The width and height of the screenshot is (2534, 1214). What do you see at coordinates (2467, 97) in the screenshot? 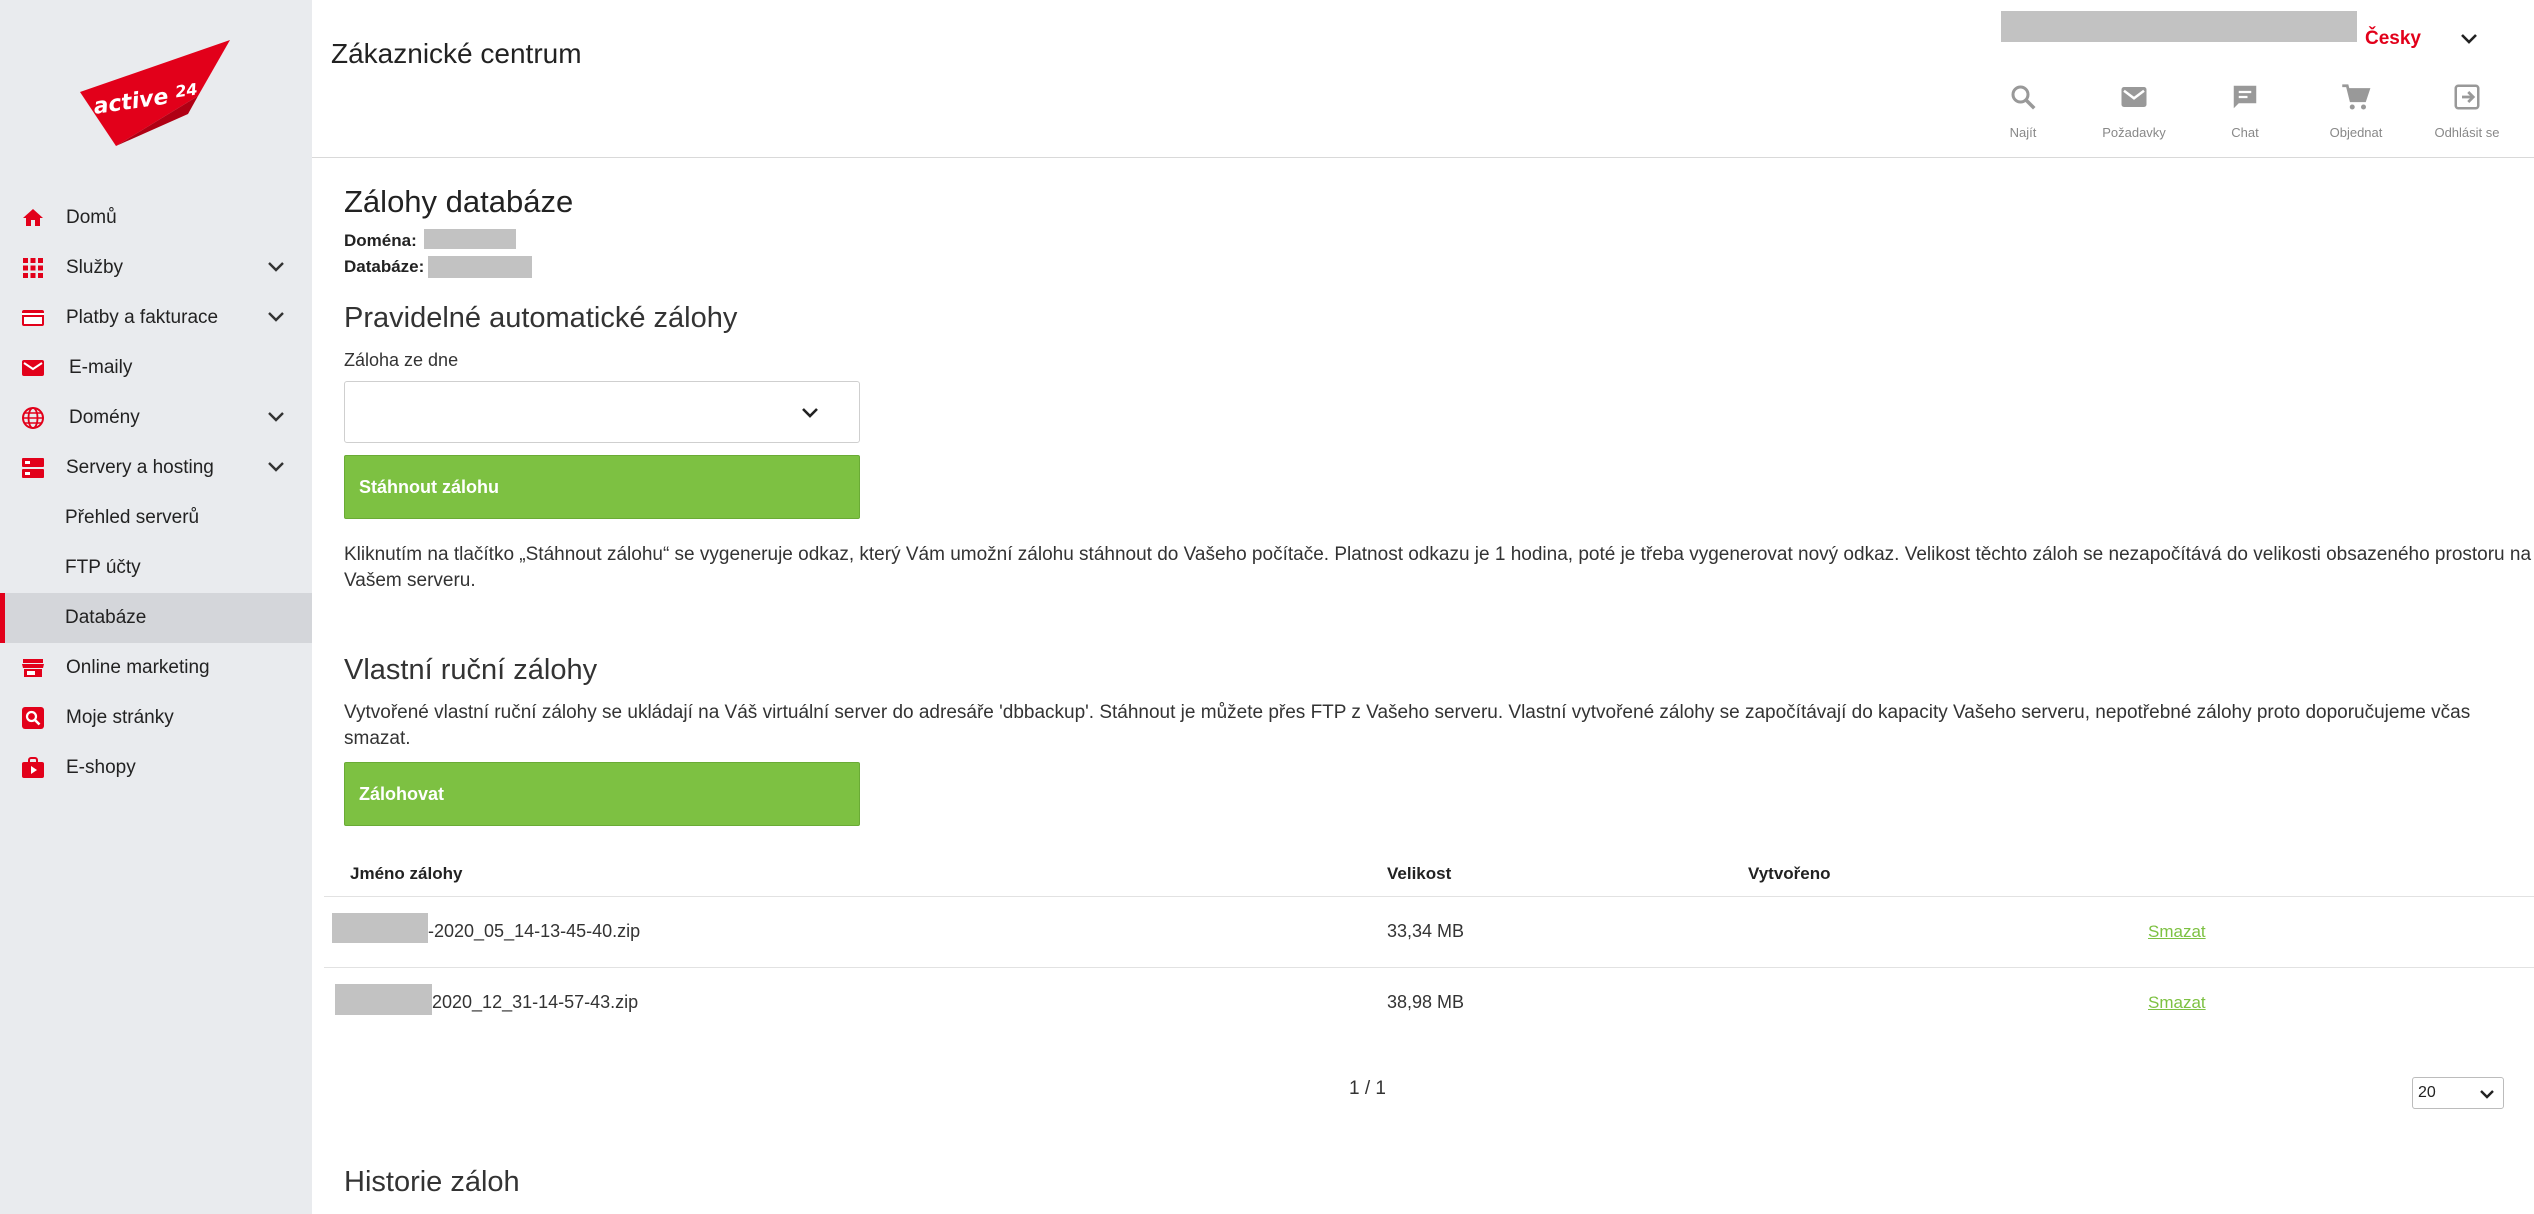
I see `logout-icon` at bounding box center [2467, 97].